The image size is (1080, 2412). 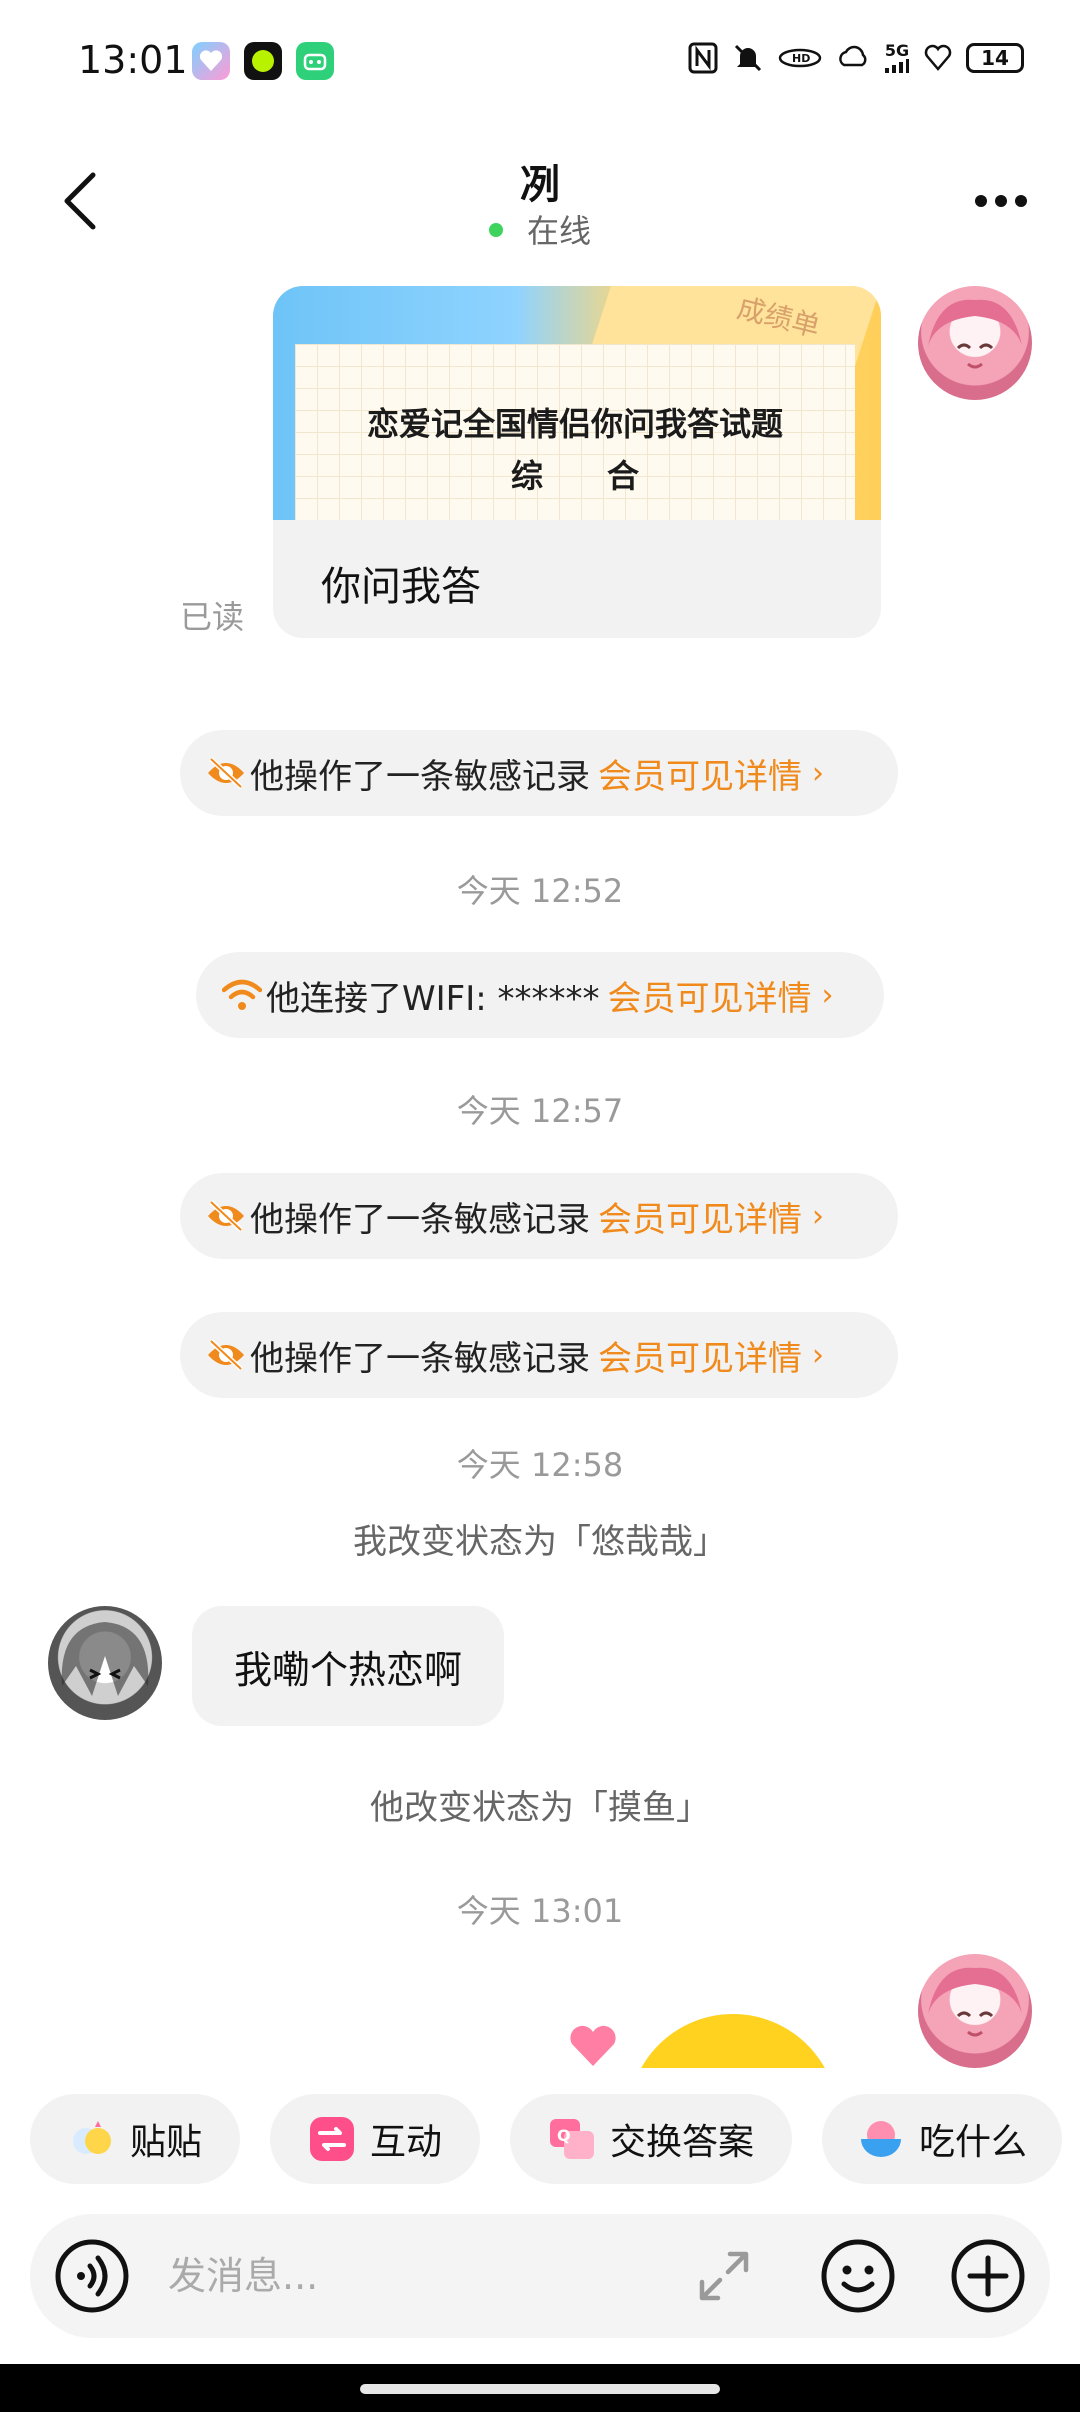 What do you see at coordinates (418, 2276) in the screenshot?
I see `message-input` at bounding box center [418, 2276].